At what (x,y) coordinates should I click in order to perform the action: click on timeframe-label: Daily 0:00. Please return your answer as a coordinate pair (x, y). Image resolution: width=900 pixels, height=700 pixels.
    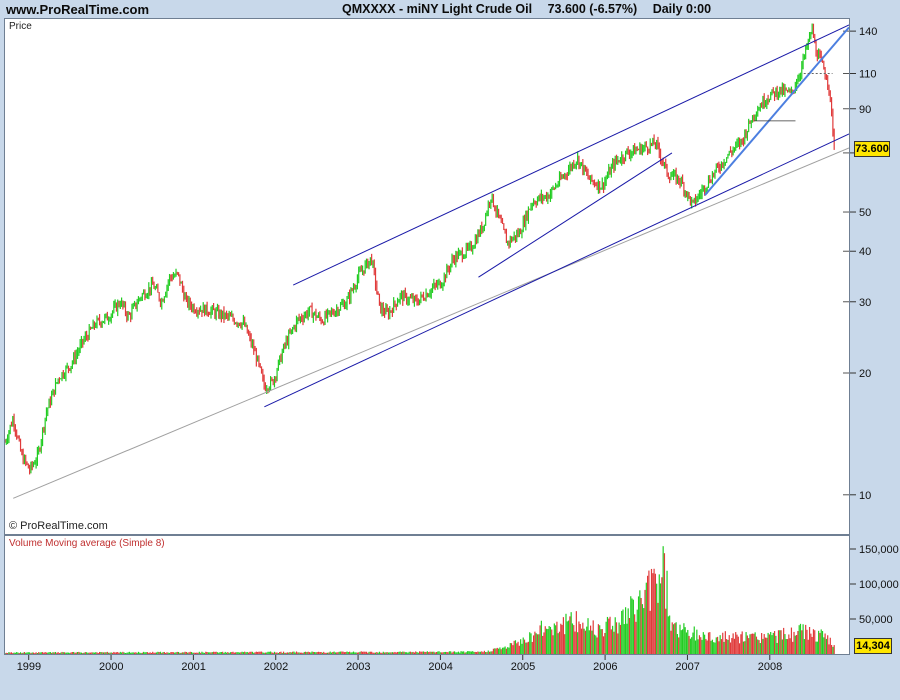
    Looking at the image, I should click on (682, 9).